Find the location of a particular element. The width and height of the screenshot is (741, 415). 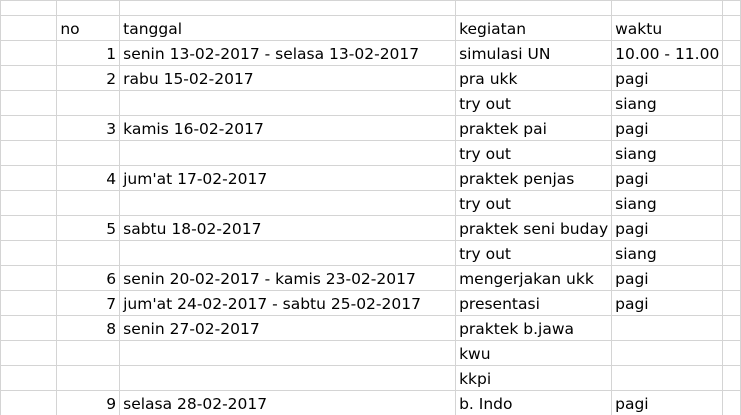

cell-kegiatan: praktek penjas is located at coordinates (534, 178).